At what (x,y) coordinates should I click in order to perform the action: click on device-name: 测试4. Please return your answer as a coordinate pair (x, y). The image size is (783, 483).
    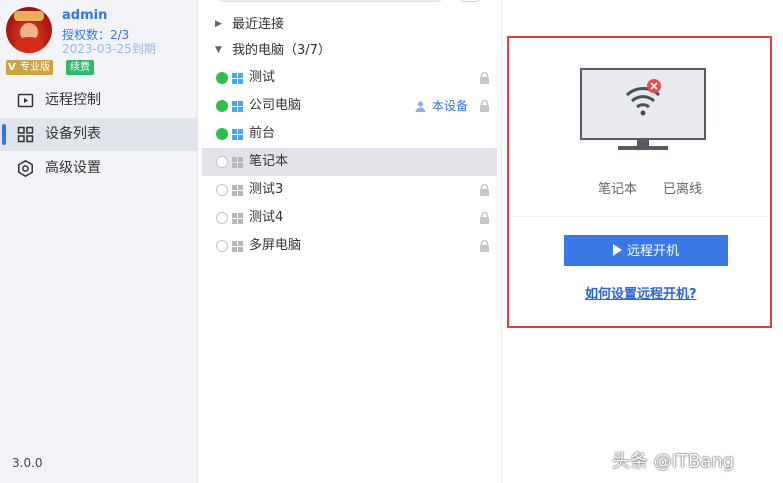
    Looking at the image, I should click on (266, 217).